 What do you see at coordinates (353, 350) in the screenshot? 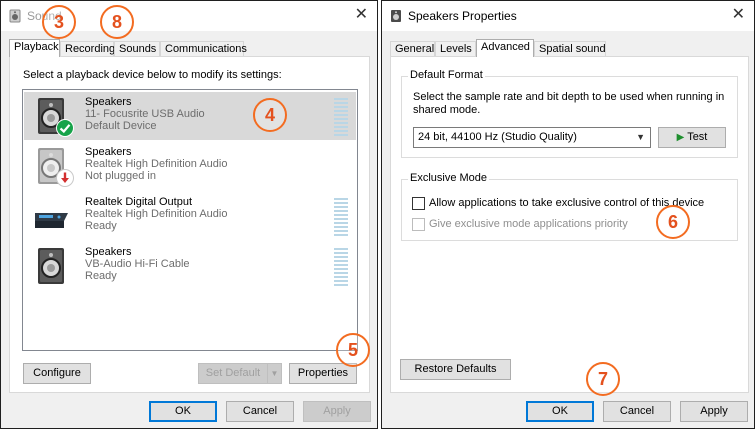
I see `annotation-badge-5: 5` at bounding box center [353, 350].